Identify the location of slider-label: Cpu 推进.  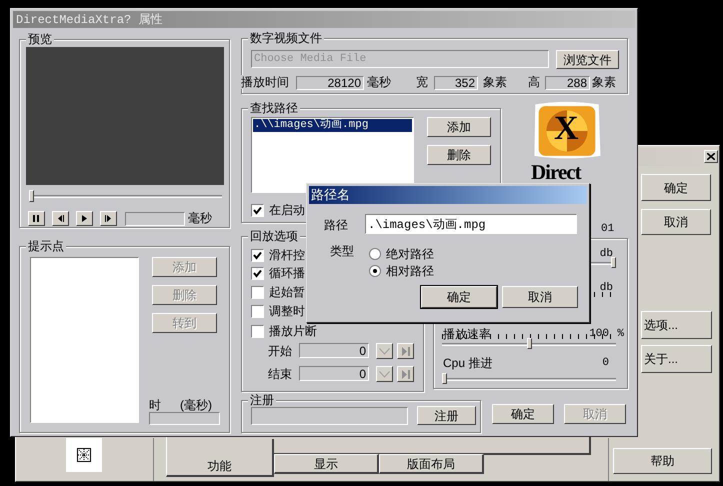
(467, 363).